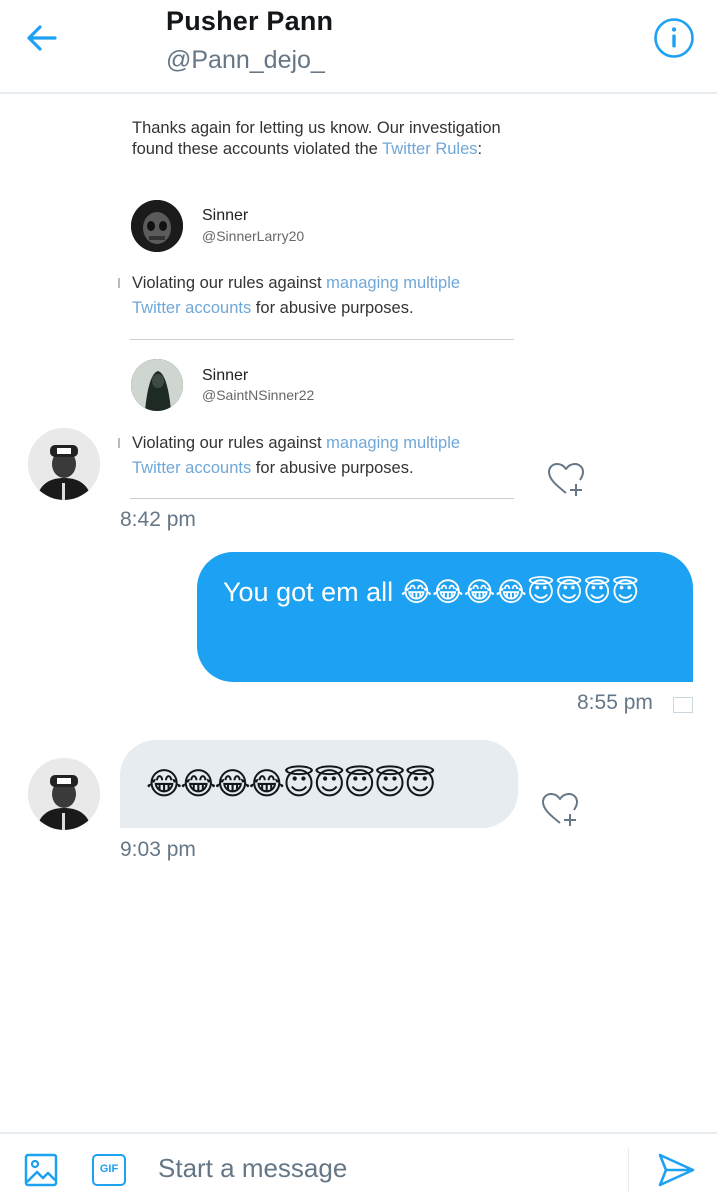 The width and height of the screenshot is (717, 1202). What do you see at coordinates (683, 705) in the screenshot?
I see `read-receipt-icon` at bounding box center [683, 705].